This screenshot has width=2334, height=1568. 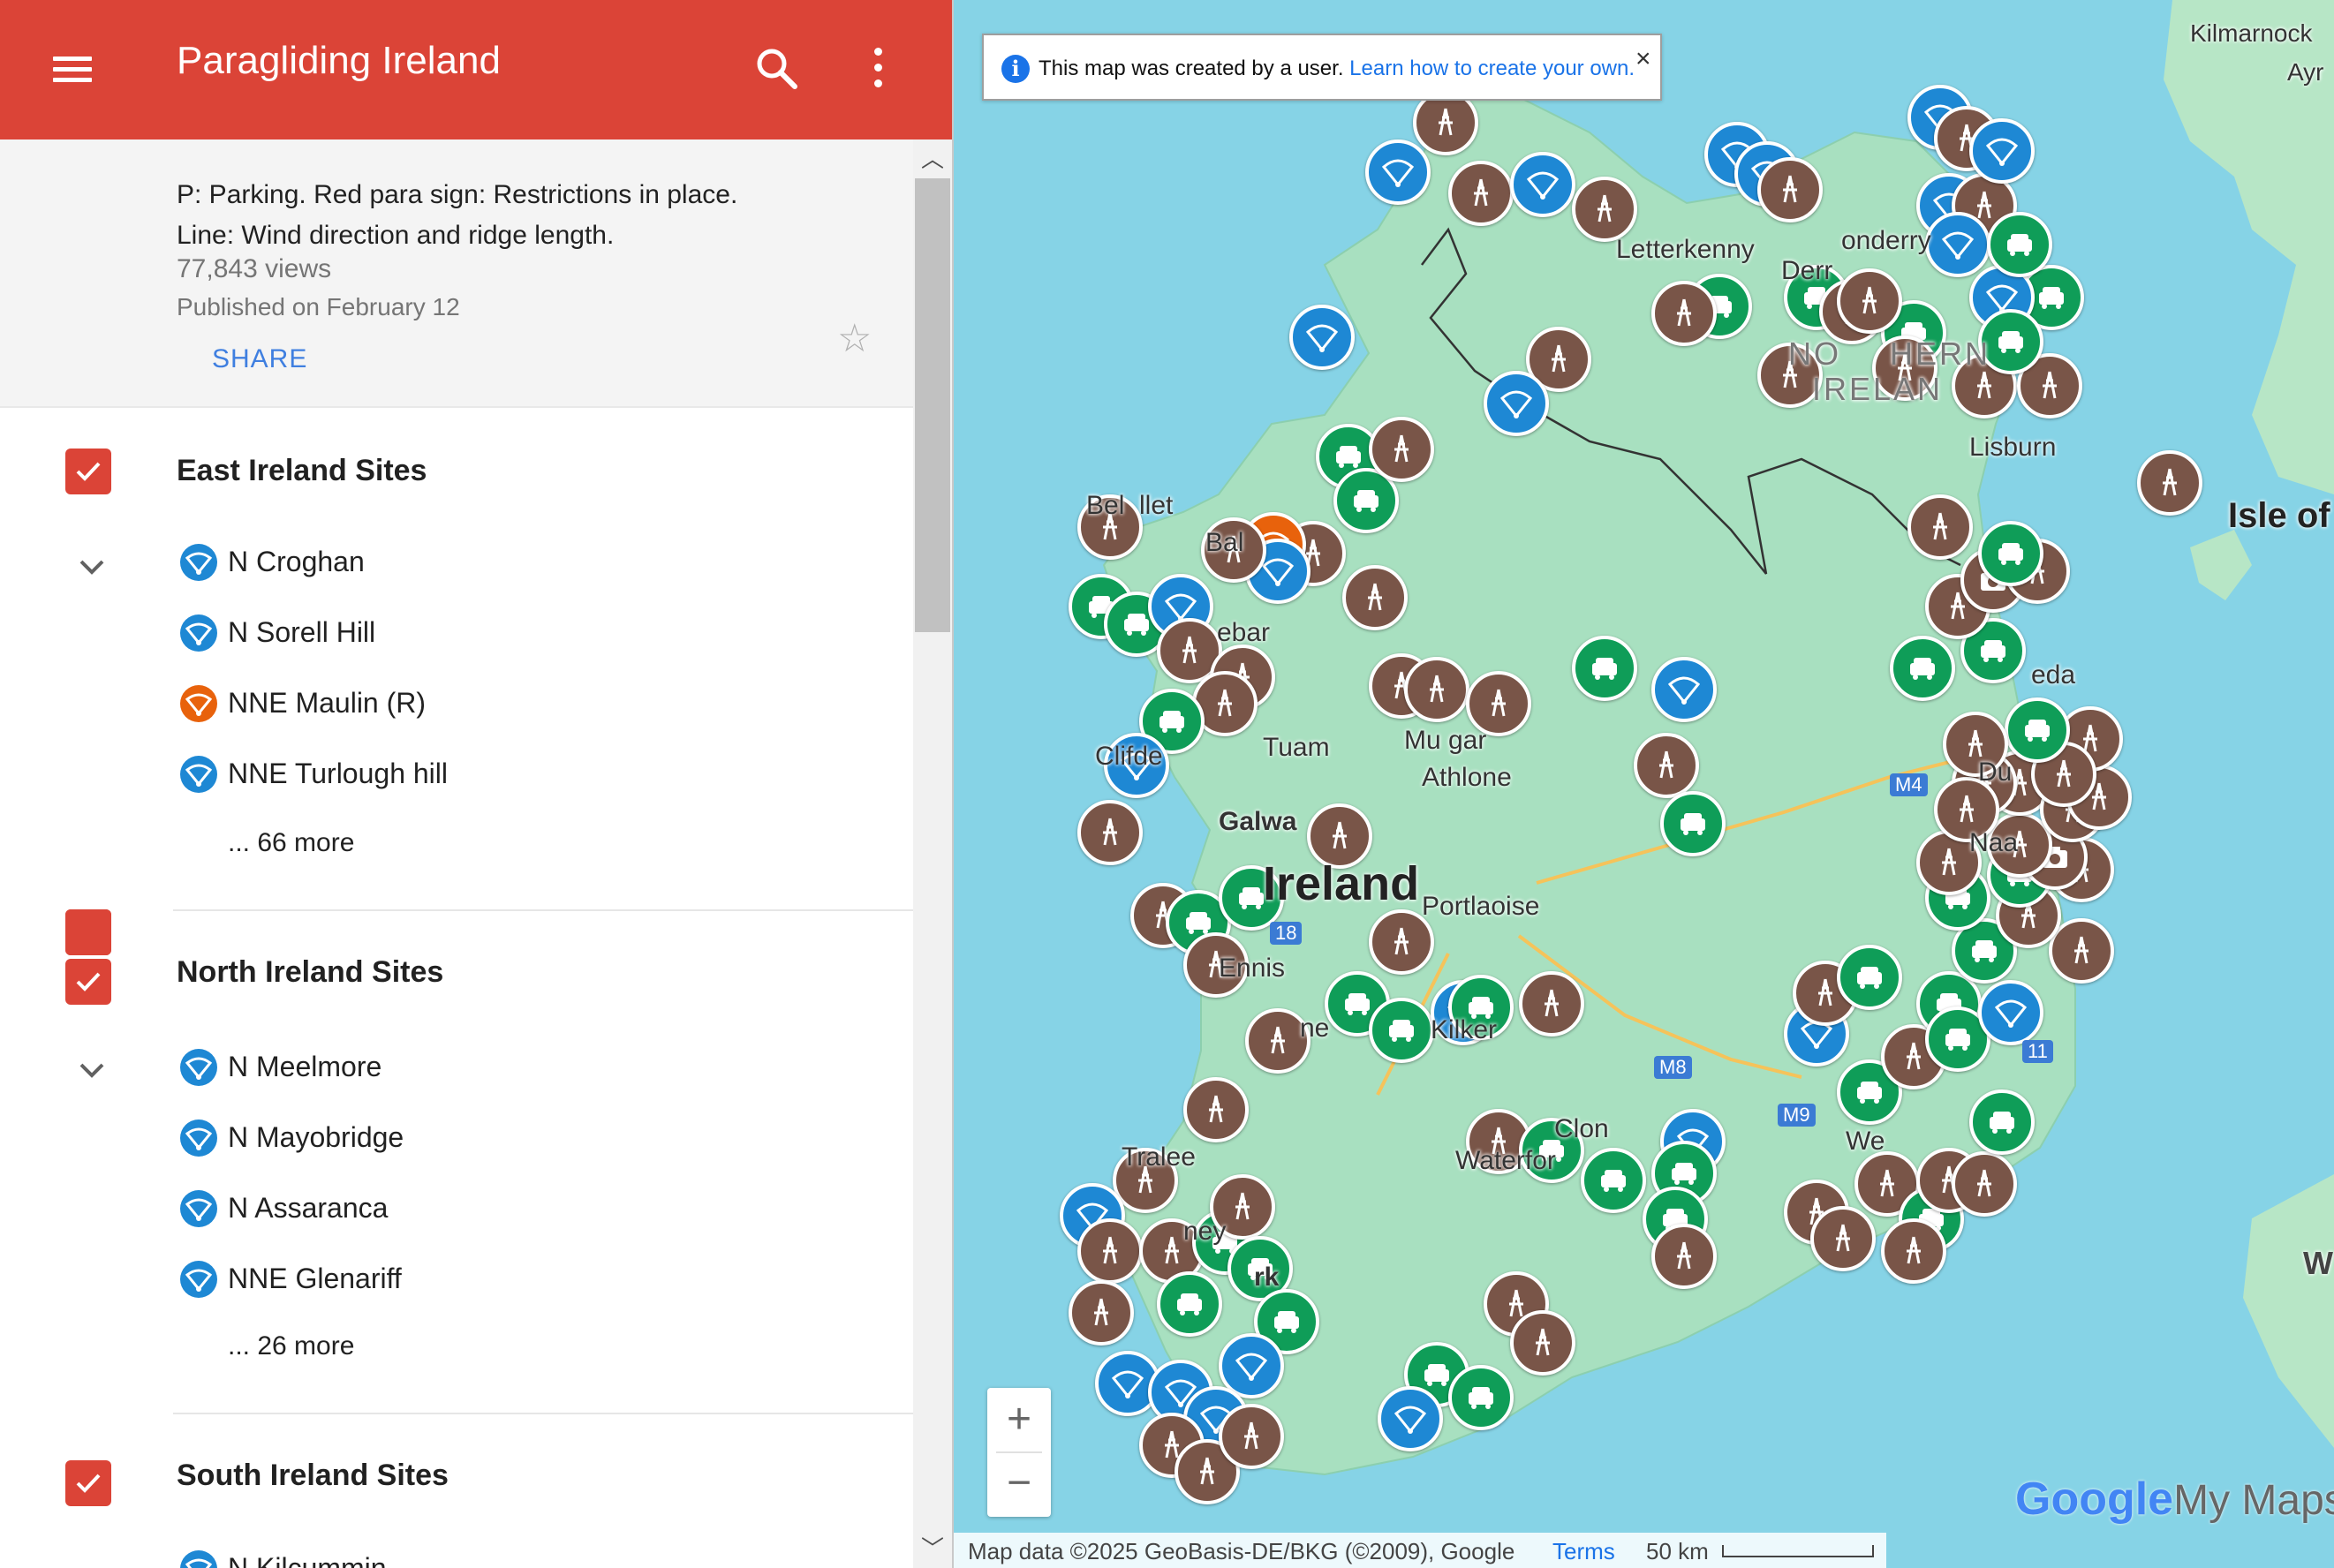 What do you see at coordinates (854, 338) in the screenshot?
I see `star-icon: ☆` at bounding box center [854, 338].